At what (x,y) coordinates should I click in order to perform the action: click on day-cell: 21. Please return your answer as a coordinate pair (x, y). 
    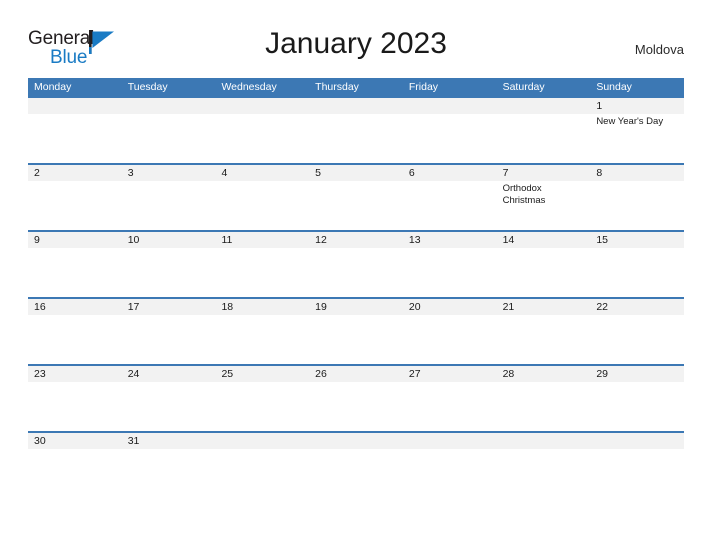
    Looking at the image, I should click on (544, 331).